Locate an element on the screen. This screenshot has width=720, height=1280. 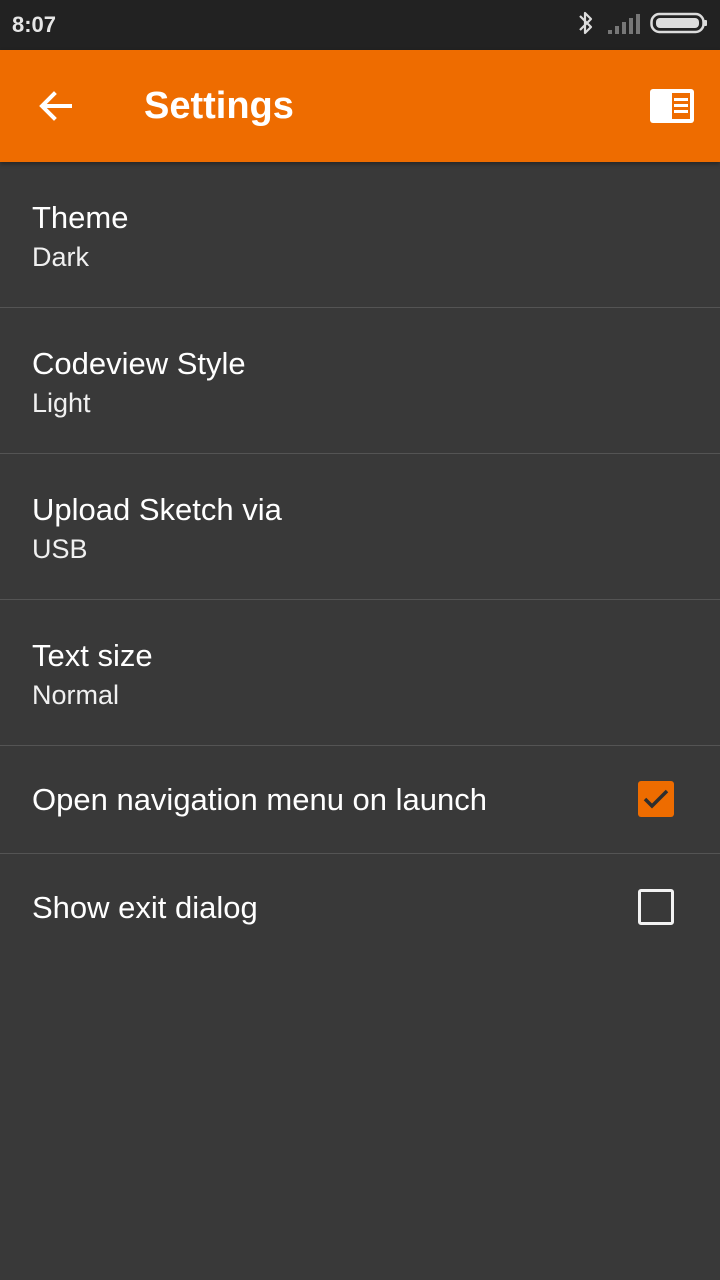
setting-value: USB is located at coordinates (60, 549).